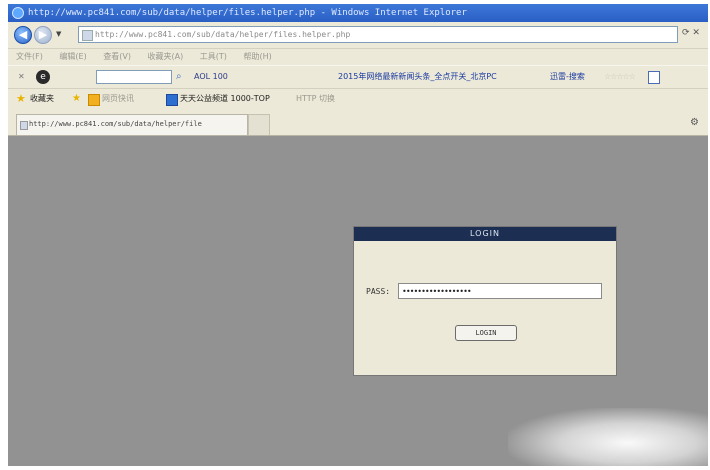 Image resolution: width=710 pixels, height=470 pixels. I want to click on pass-input, so click(500, 291).